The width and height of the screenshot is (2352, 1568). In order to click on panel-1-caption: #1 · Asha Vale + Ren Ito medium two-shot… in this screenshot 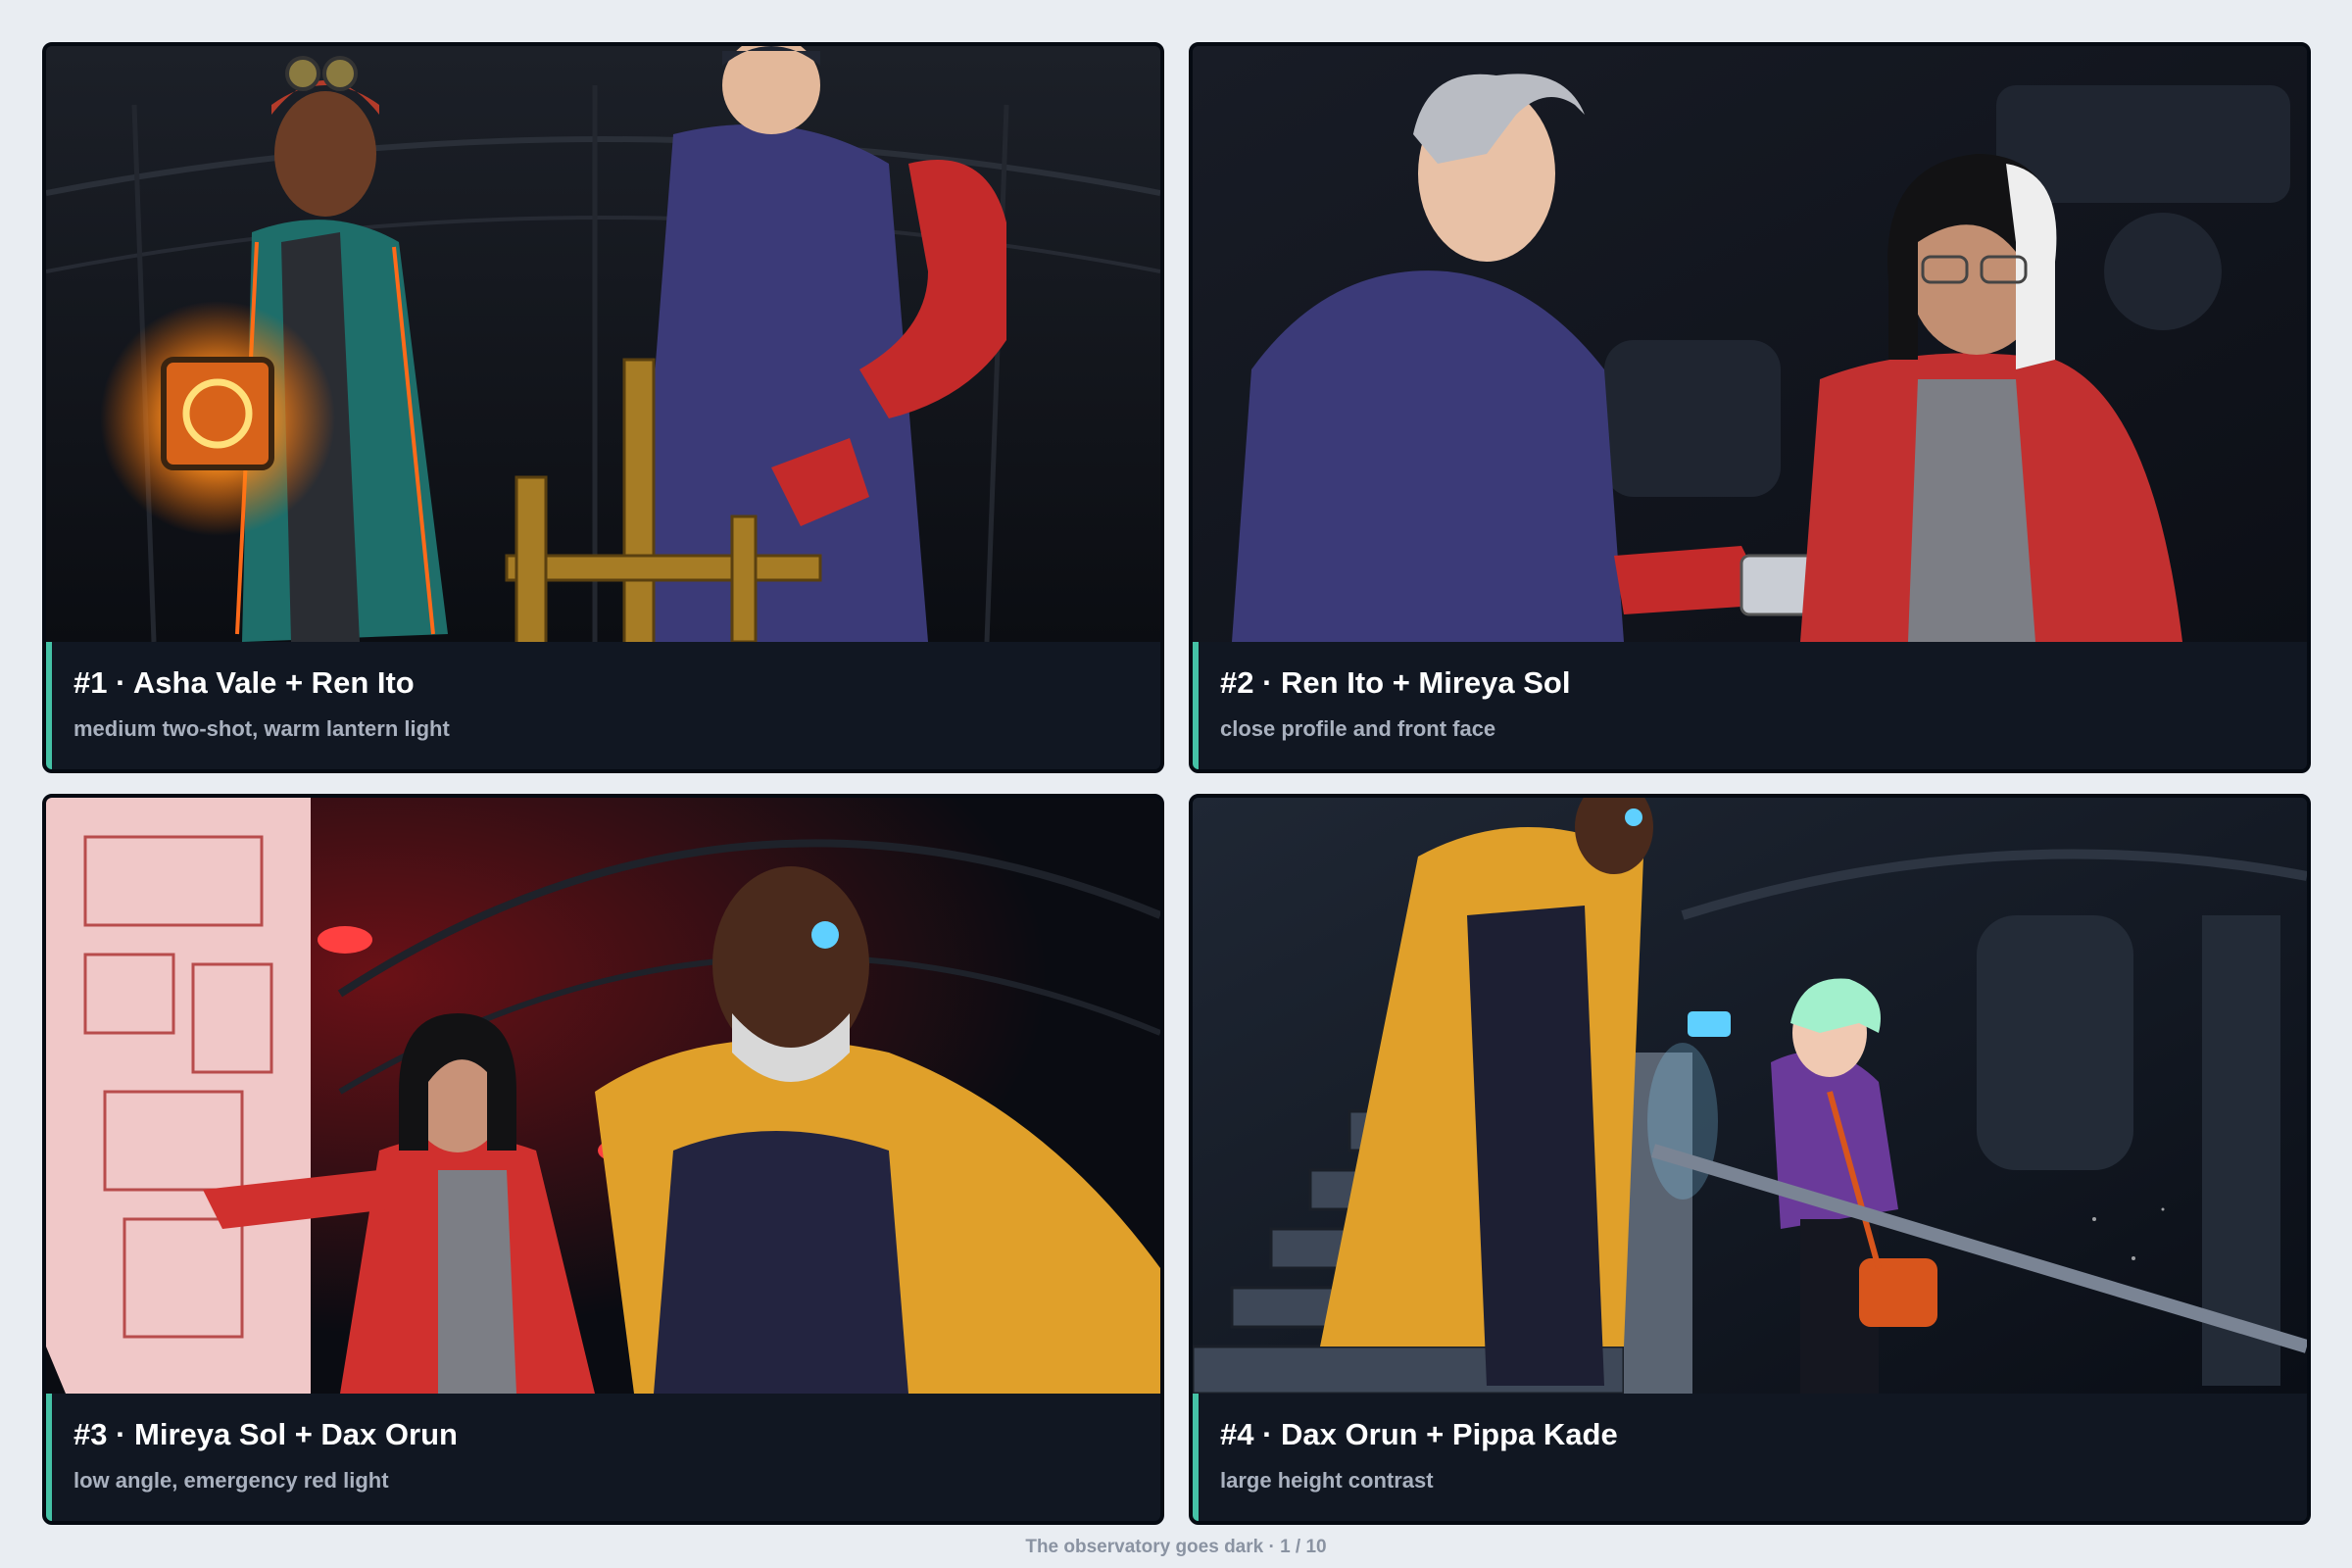, I will do `click(603, 705)`.